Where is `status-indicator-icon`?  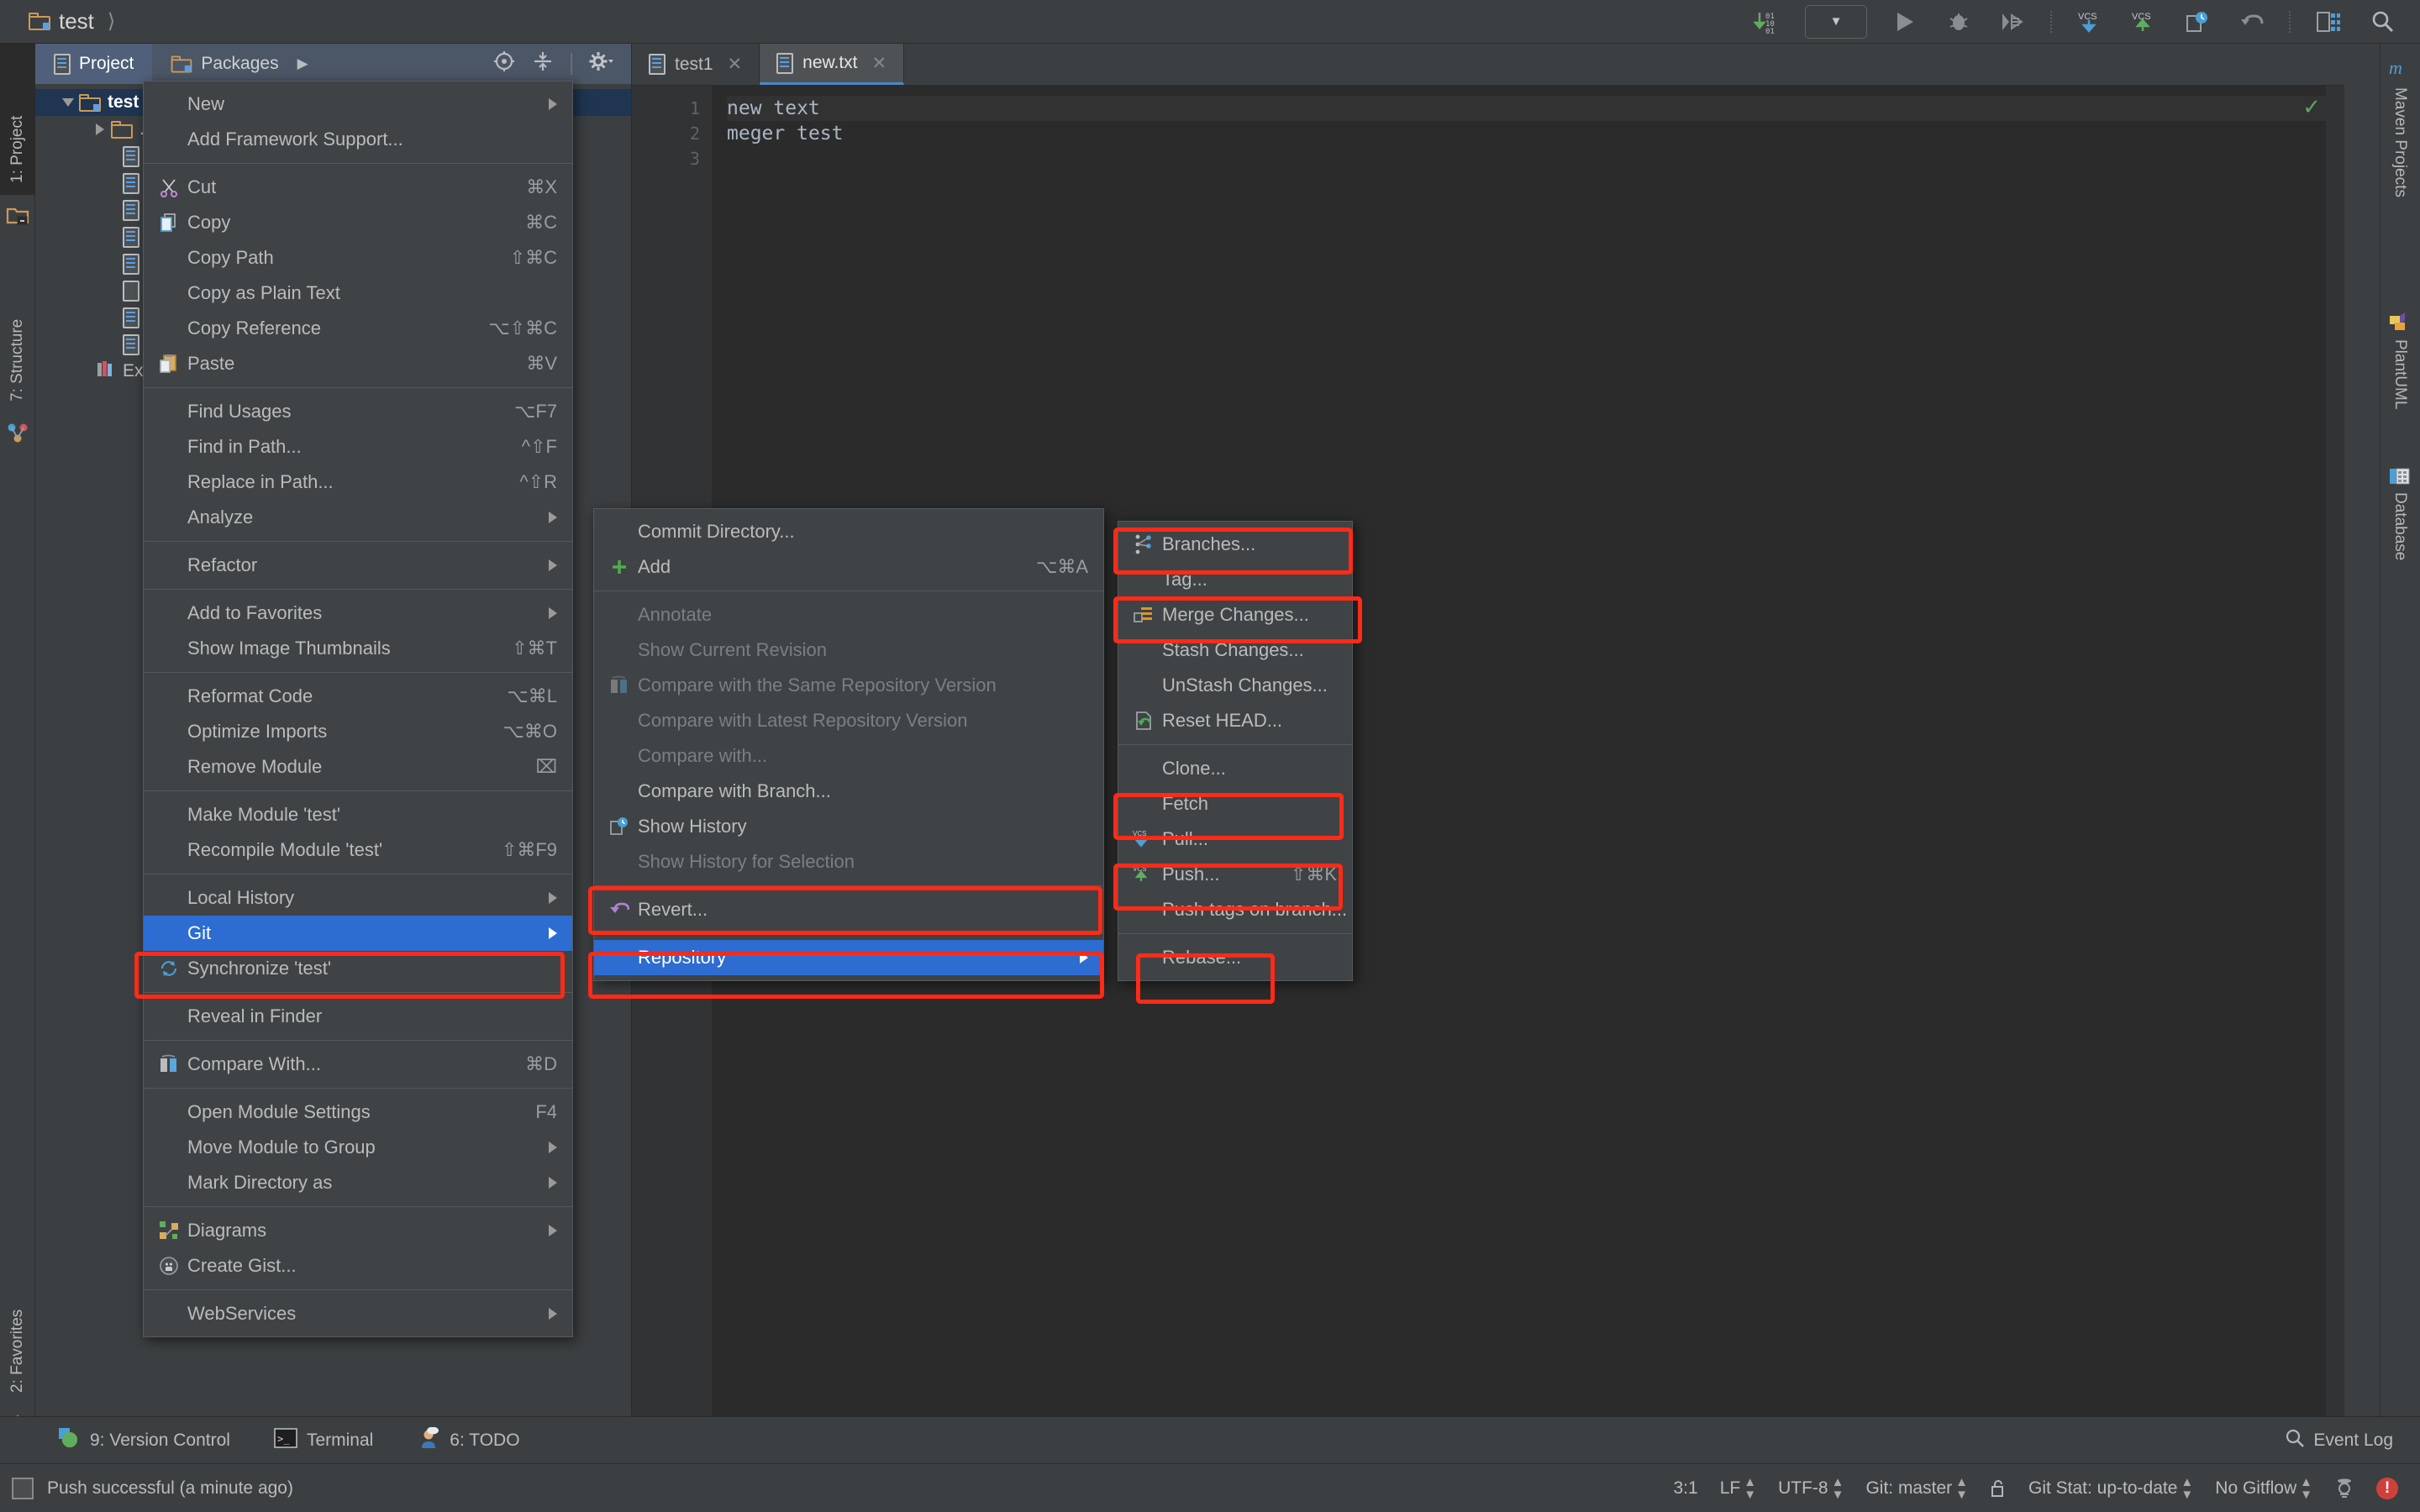 status-indicator-icon is located at coordinates (23, 1488).